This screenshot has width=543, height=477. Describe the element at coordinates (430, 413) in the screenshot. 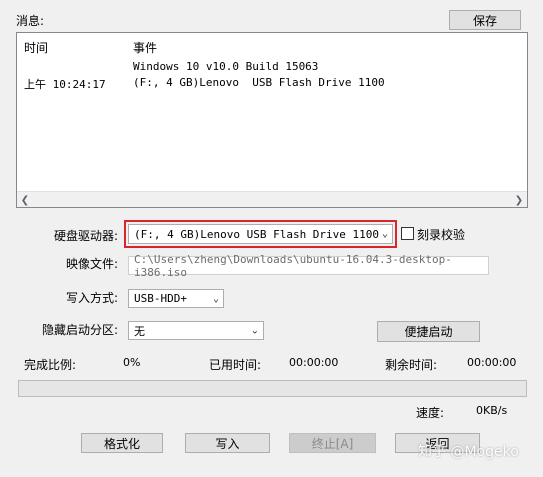

I see `speed-label: 速度:` at that location.